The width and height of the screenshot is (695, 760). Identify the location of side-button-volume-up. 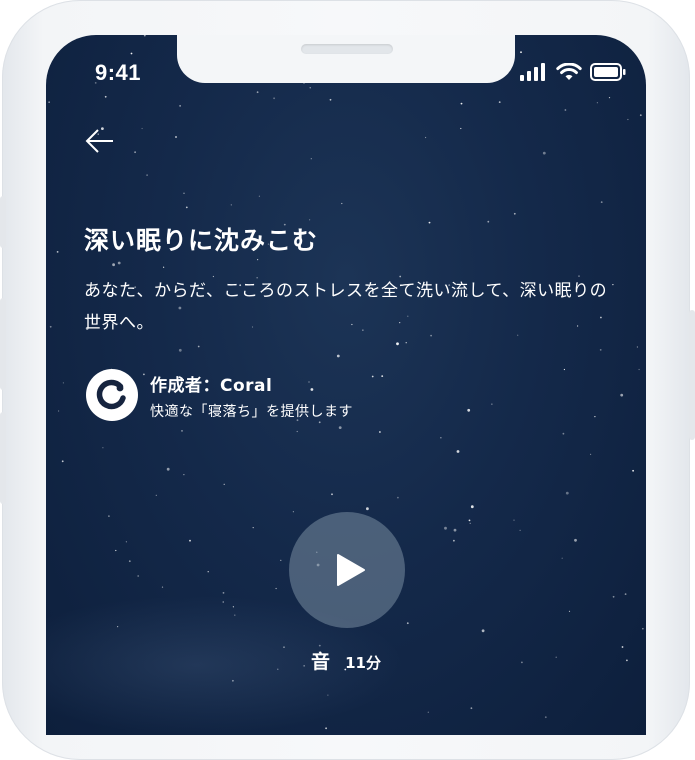
(3, 344).